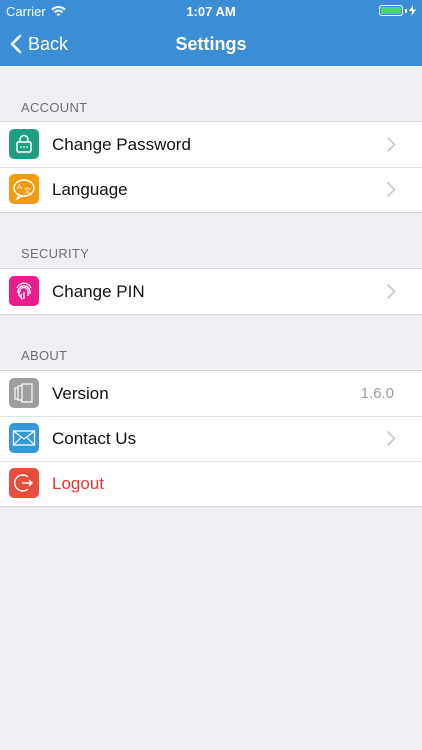  What do you see at coordinates (24, 438) in the screenshot?
I see `mail-icon` at bounding box center [24, 438].